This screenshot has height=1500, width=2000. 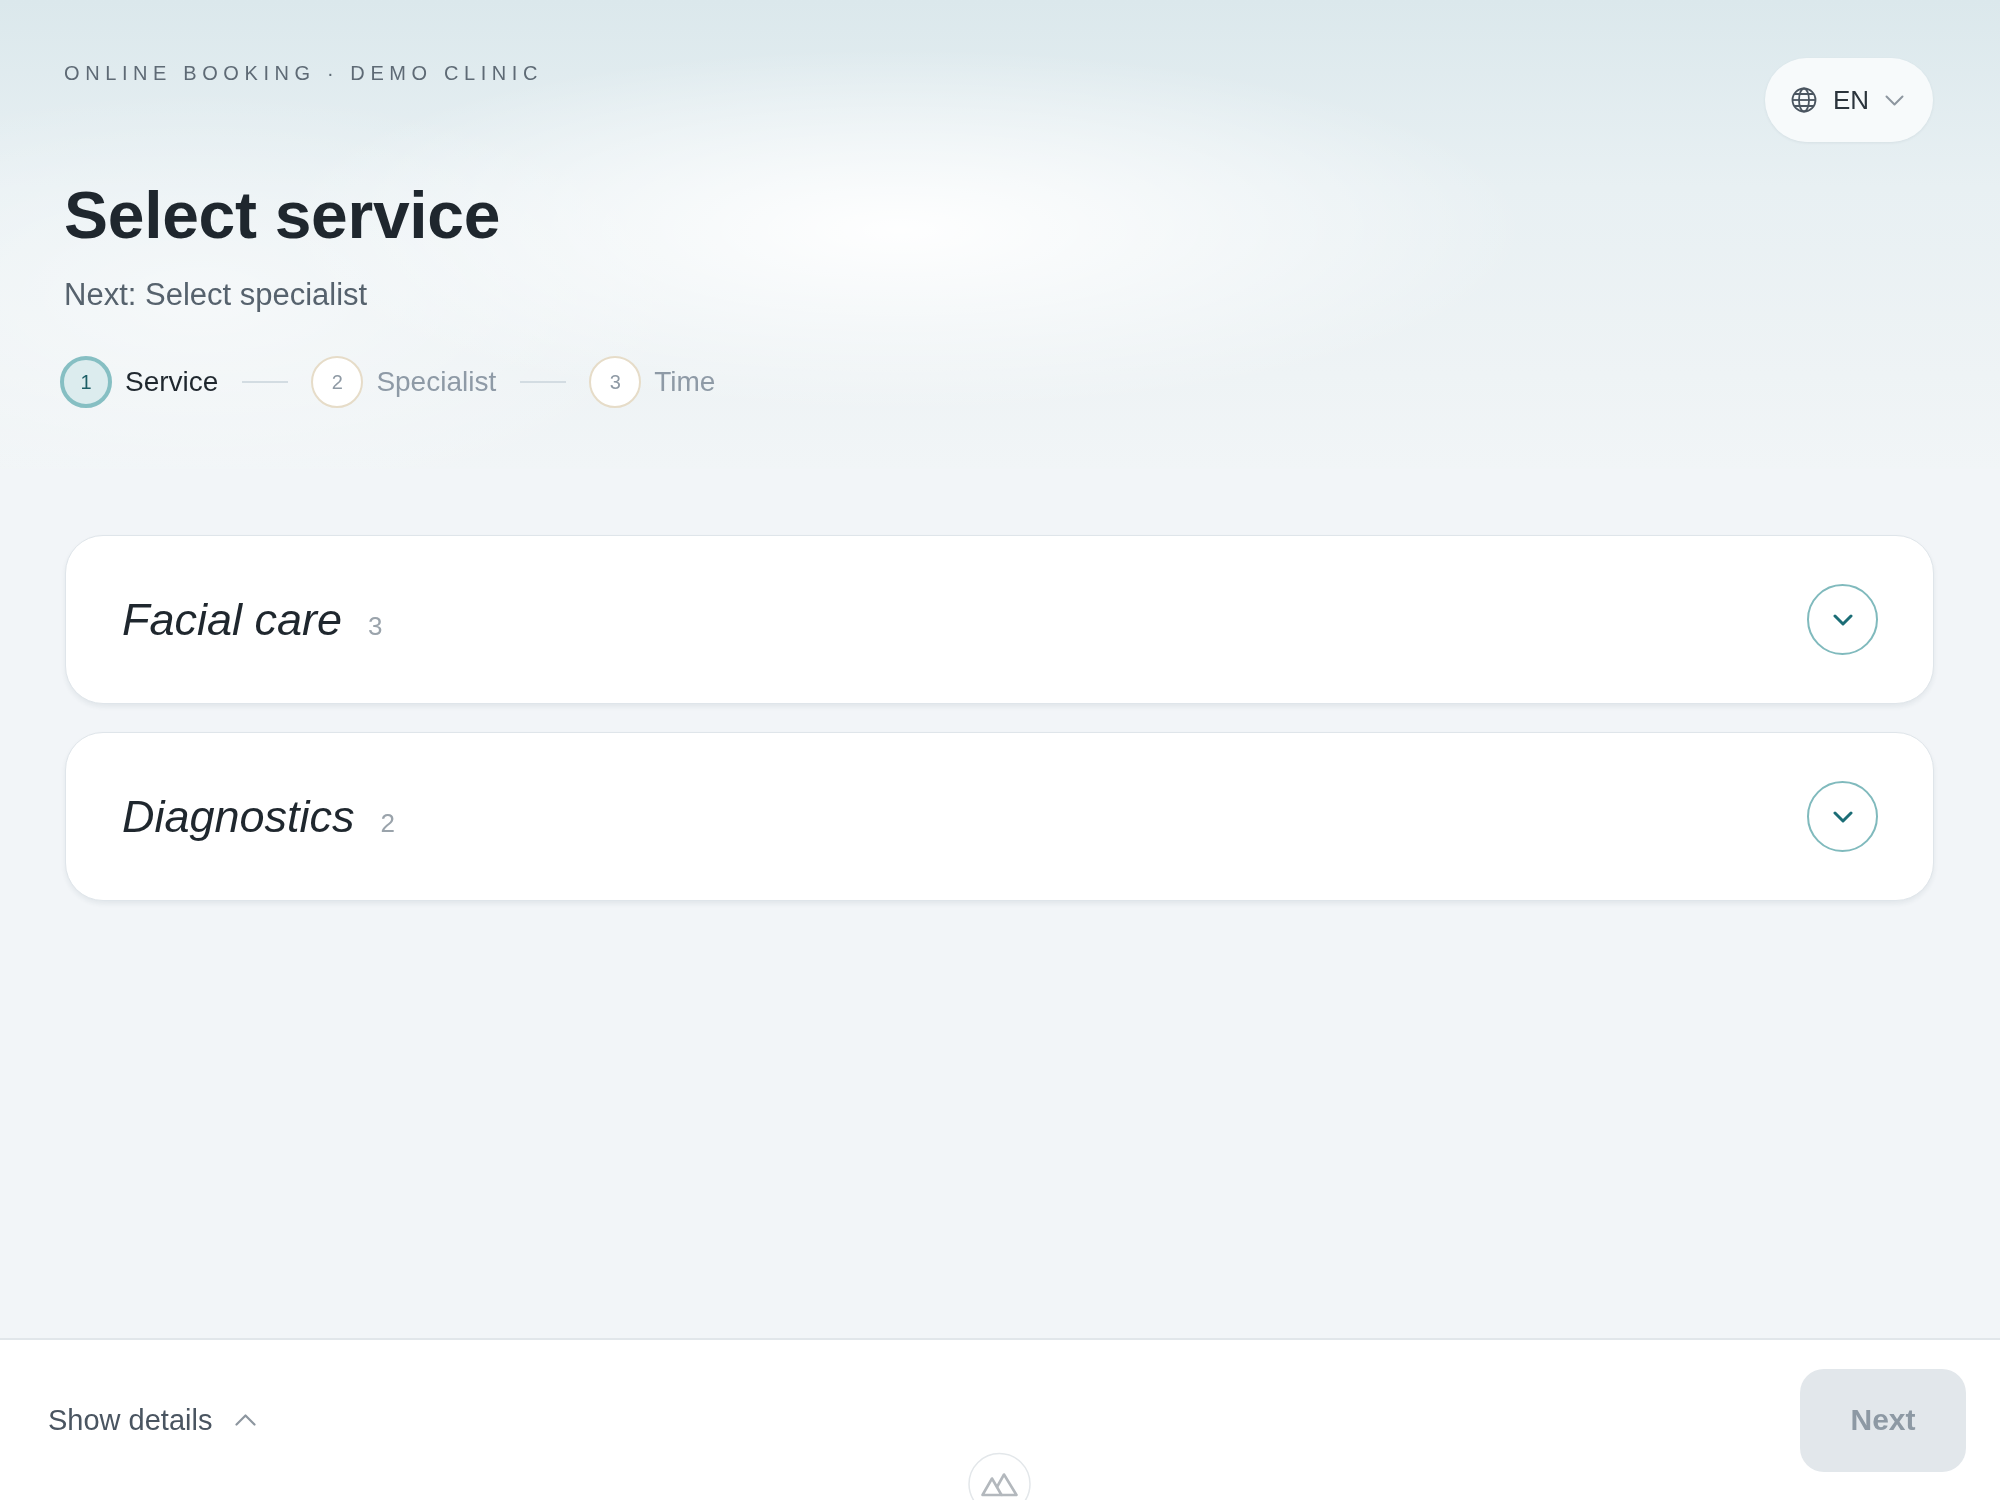 I want to click on chevron-down-icon, so click(x=1895, y=100).